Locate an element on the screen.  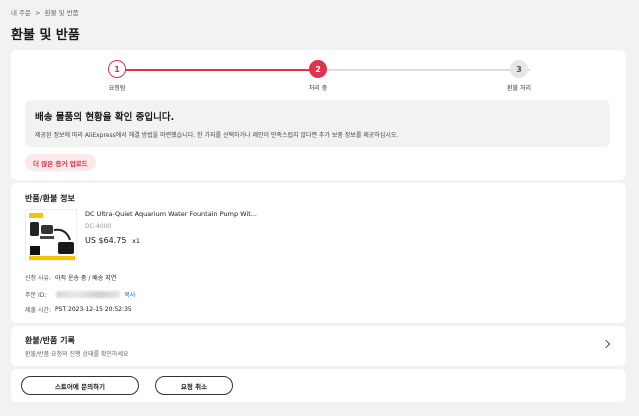
copy-order-id-link: 복사 is located at coordinates (129, 294).